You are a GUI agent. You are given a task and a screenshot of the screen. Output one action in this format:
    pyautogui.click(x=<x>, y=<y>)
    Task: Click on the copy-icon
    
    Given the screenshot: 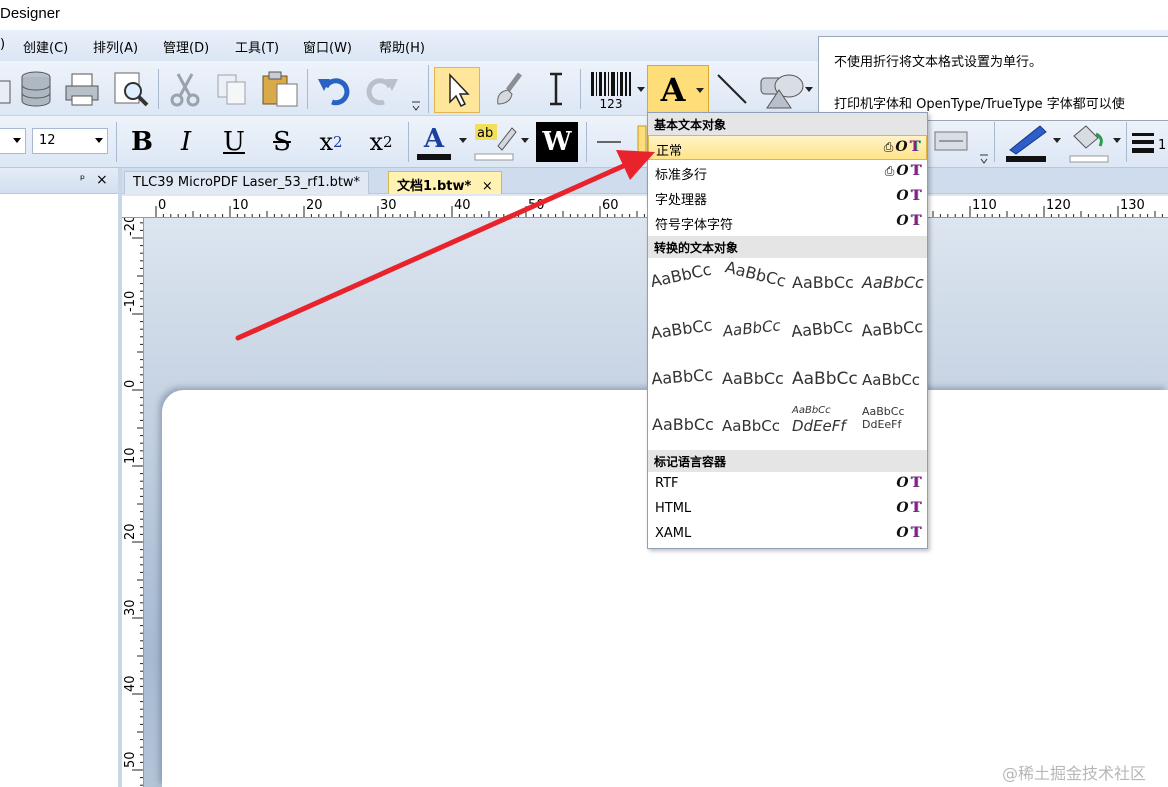 What is the action you would take?
    pyautogui.click(x=232, y=89)
    